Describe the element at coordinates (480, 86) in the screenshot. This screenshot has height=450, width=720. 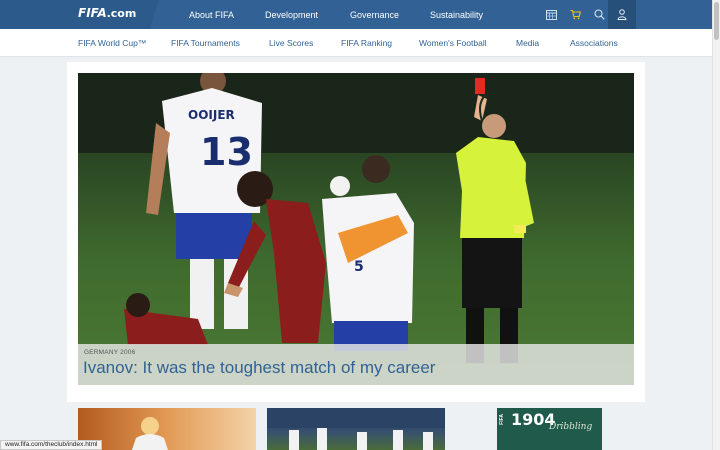
I see `red-card` at that location.